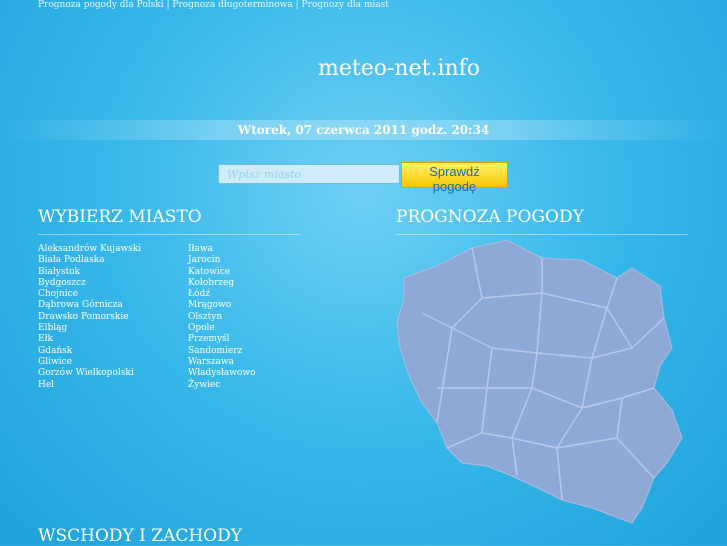 The width and height of the screenshot is (727, 546). What do you see at coordinates (363, 130) in the screenshot?
I see `date-bar: Wtorek, 07 czerwca 2011 godz. 20:34` at bounding box center [363, 130].